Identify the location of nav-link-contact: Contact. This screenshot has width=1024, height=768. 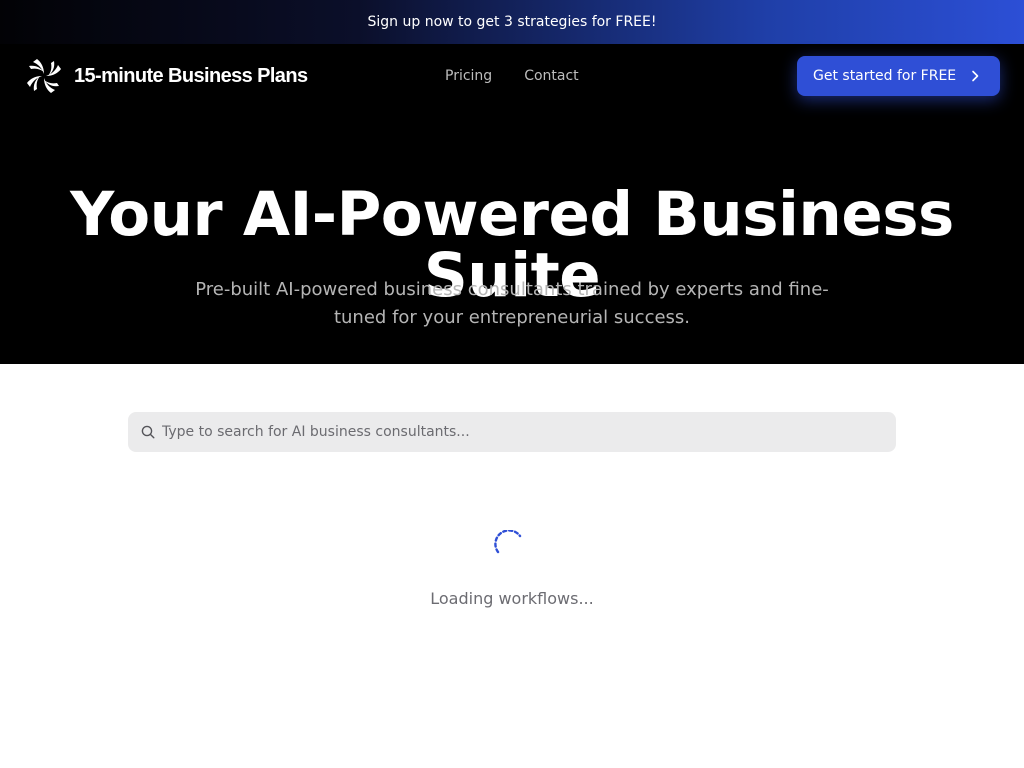
(551, 76).